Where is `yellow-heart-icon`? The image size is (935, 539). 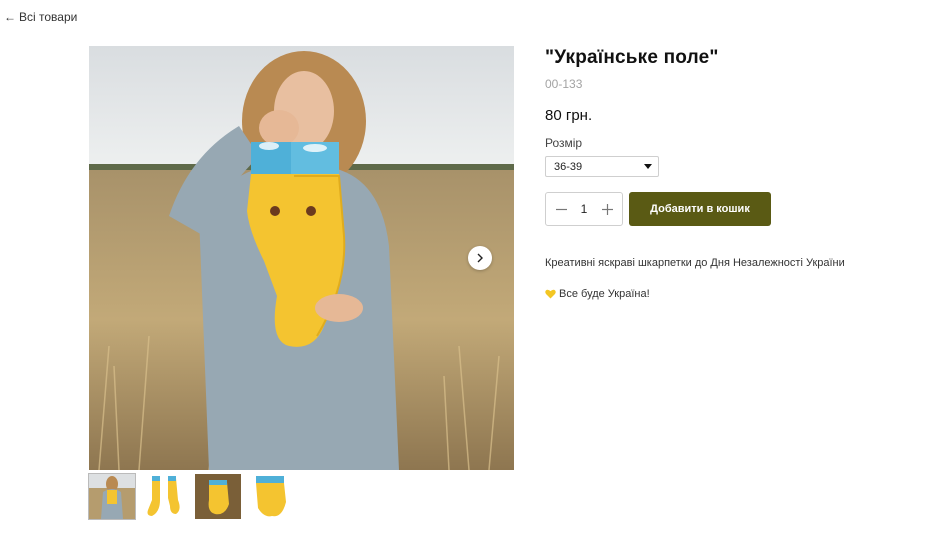
yellow-heart-icon is located at coordinates (550, 294).